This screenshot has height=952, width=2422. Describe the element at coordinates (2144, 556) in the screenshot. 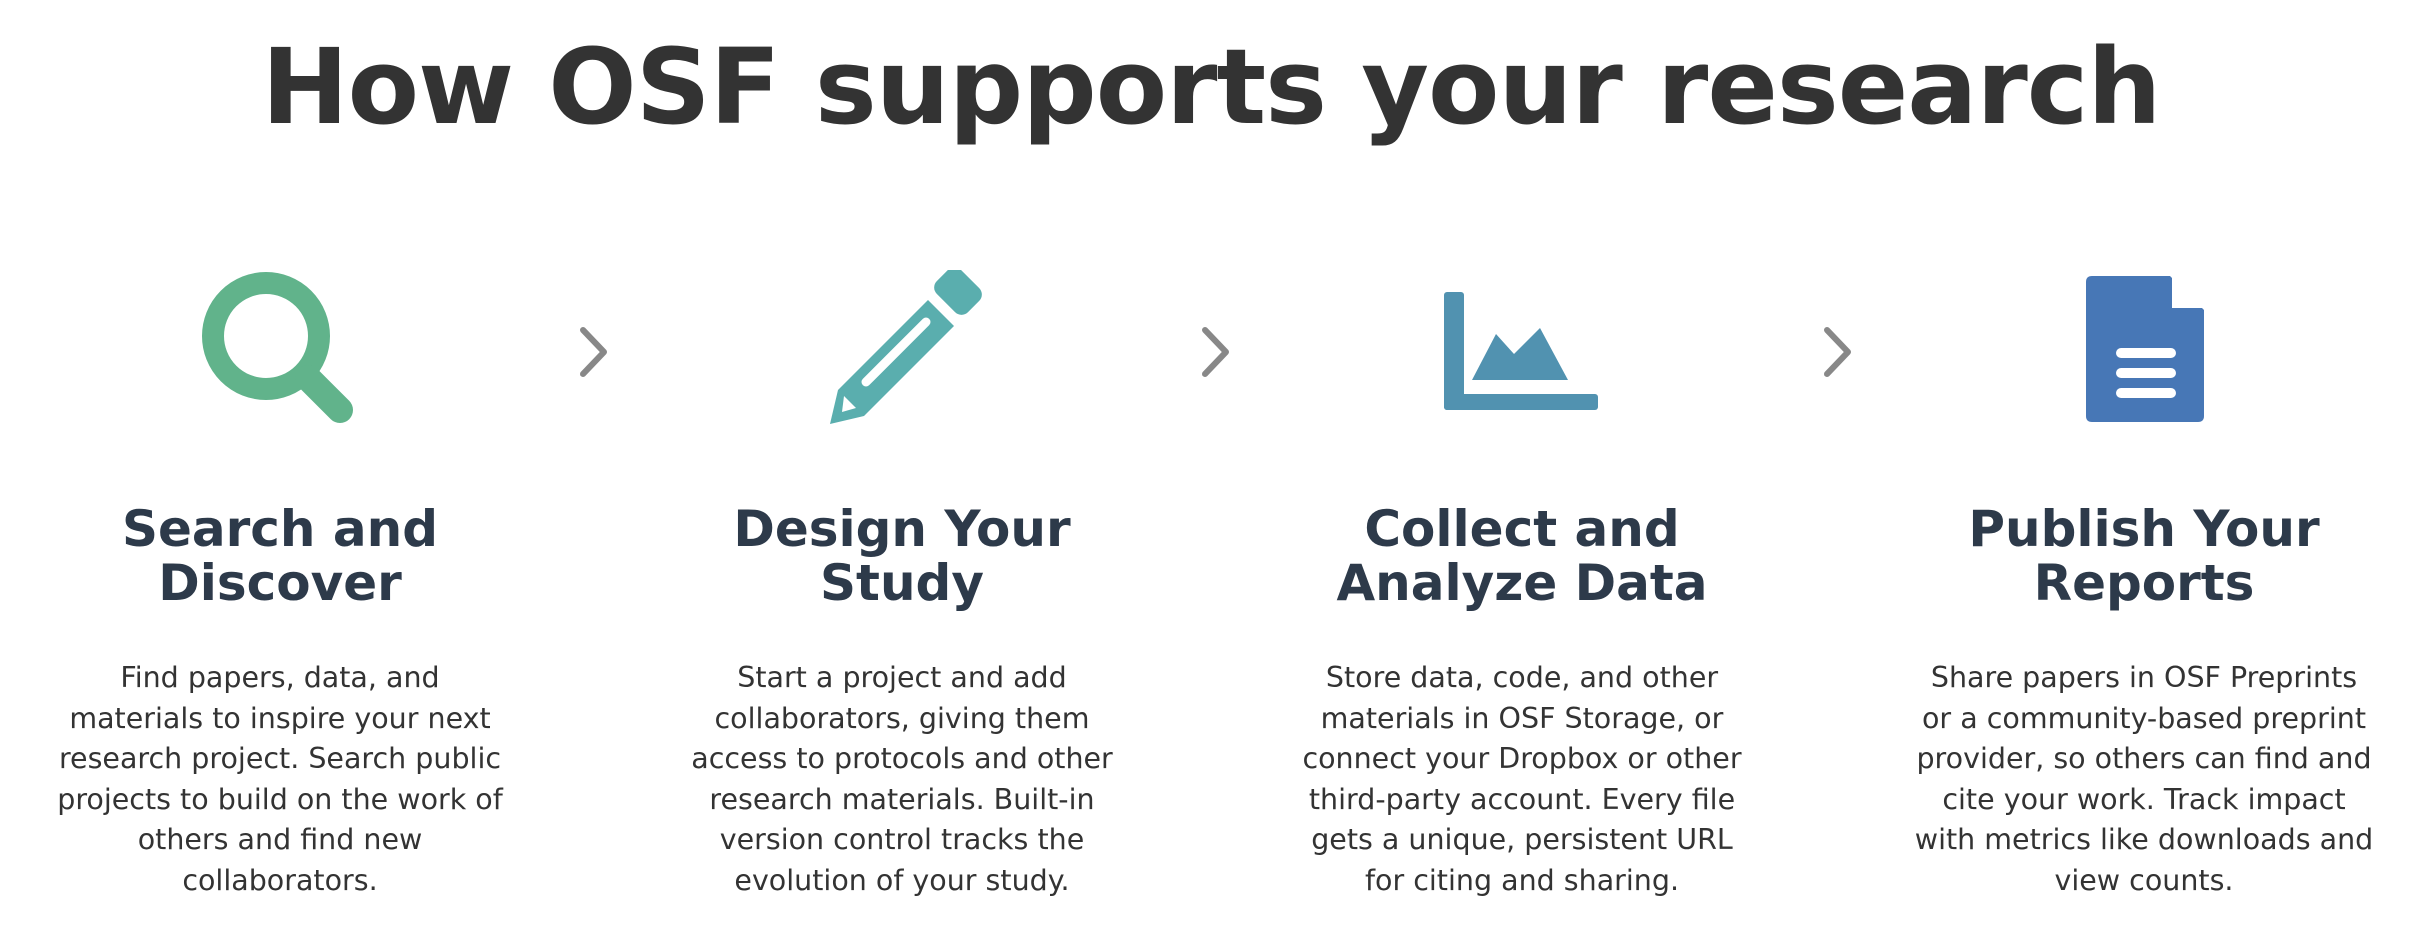

I see `step-title: Publish Your Reports` at that location.